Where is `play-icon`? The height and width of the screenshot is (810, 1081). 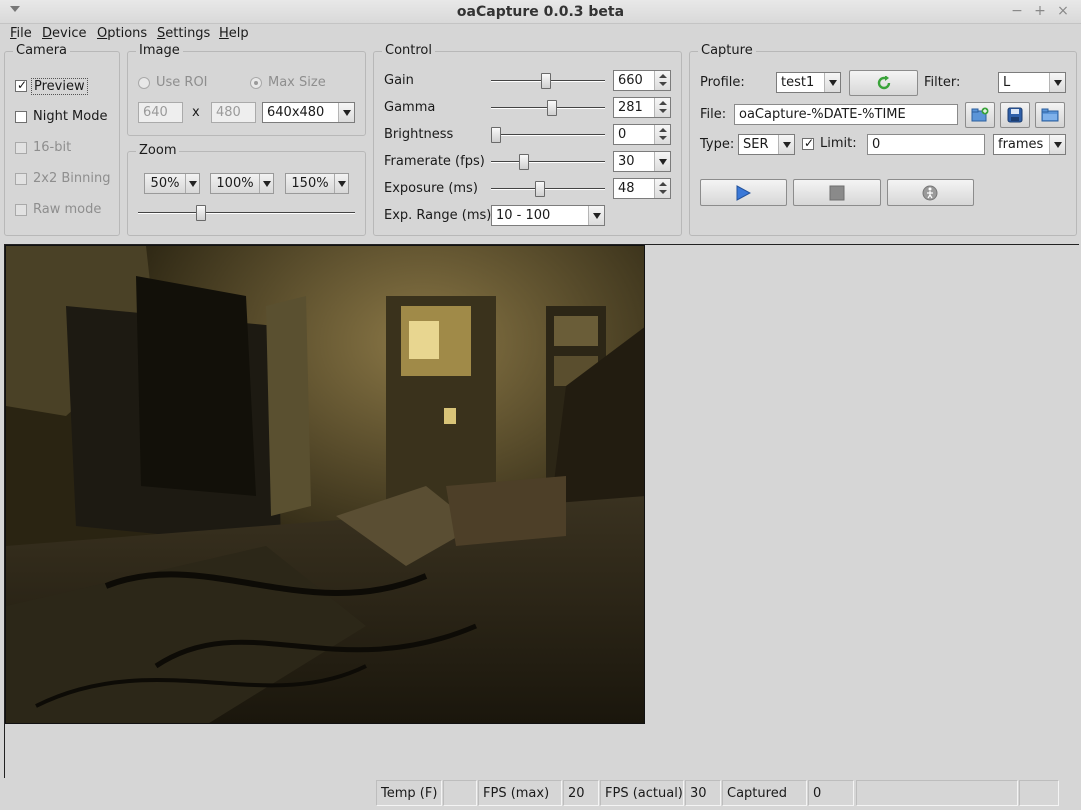 play-icon is located at coordinates (743, 193).